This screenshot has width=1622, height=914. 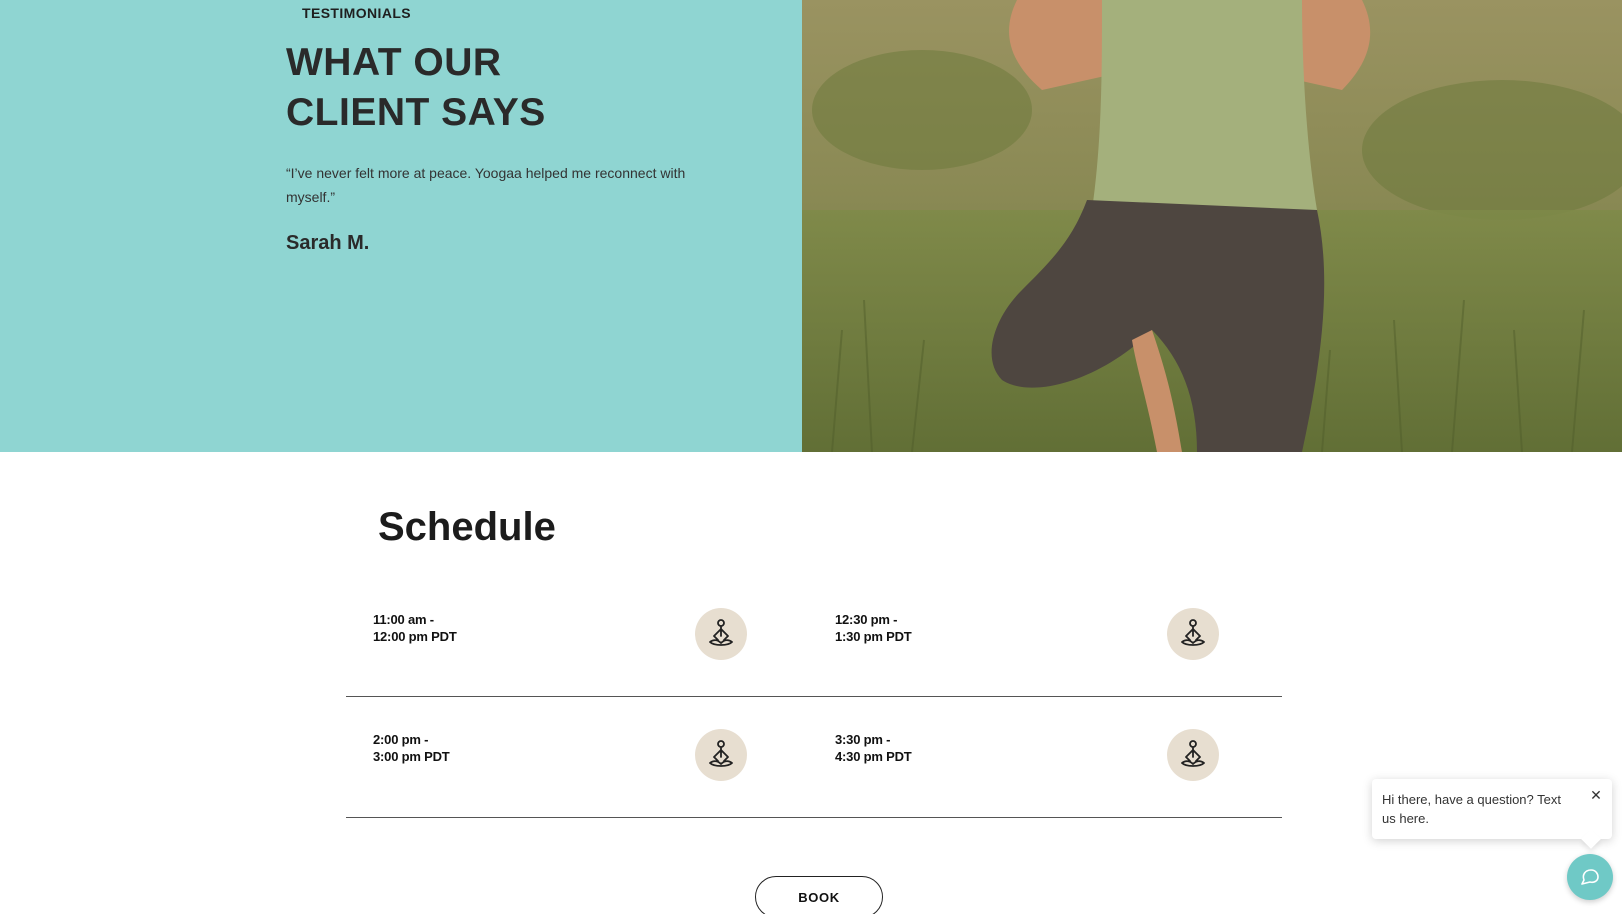 I want to click on section-eyebrow: TESTIMONIALS, so click(x=357, y=13).